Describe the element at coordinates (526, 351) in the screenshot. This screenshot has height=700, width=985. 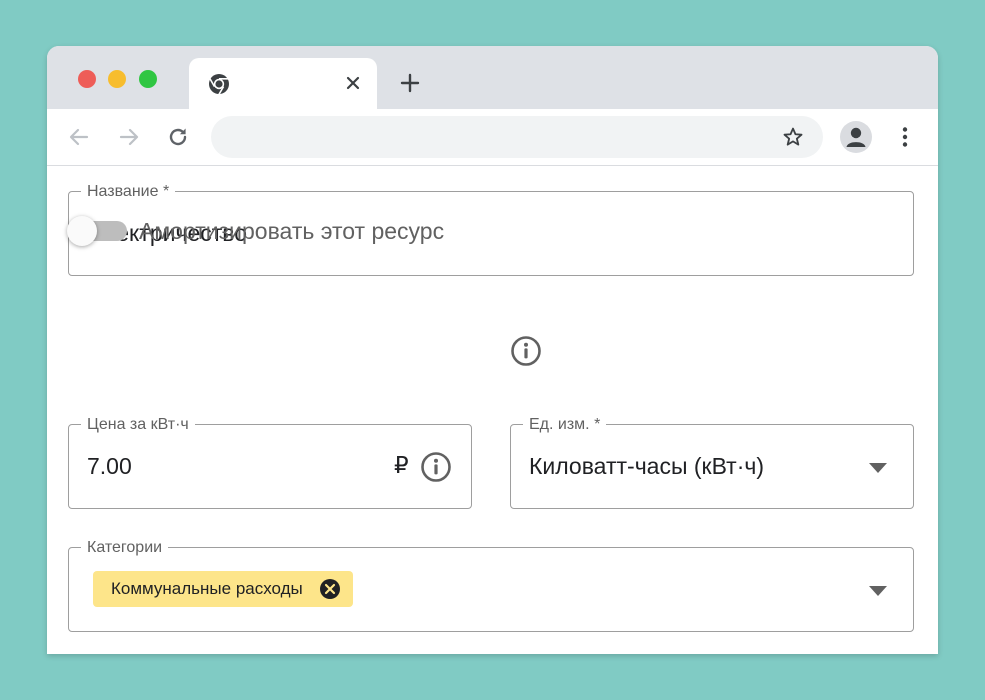
I see `info-icon` at that location.